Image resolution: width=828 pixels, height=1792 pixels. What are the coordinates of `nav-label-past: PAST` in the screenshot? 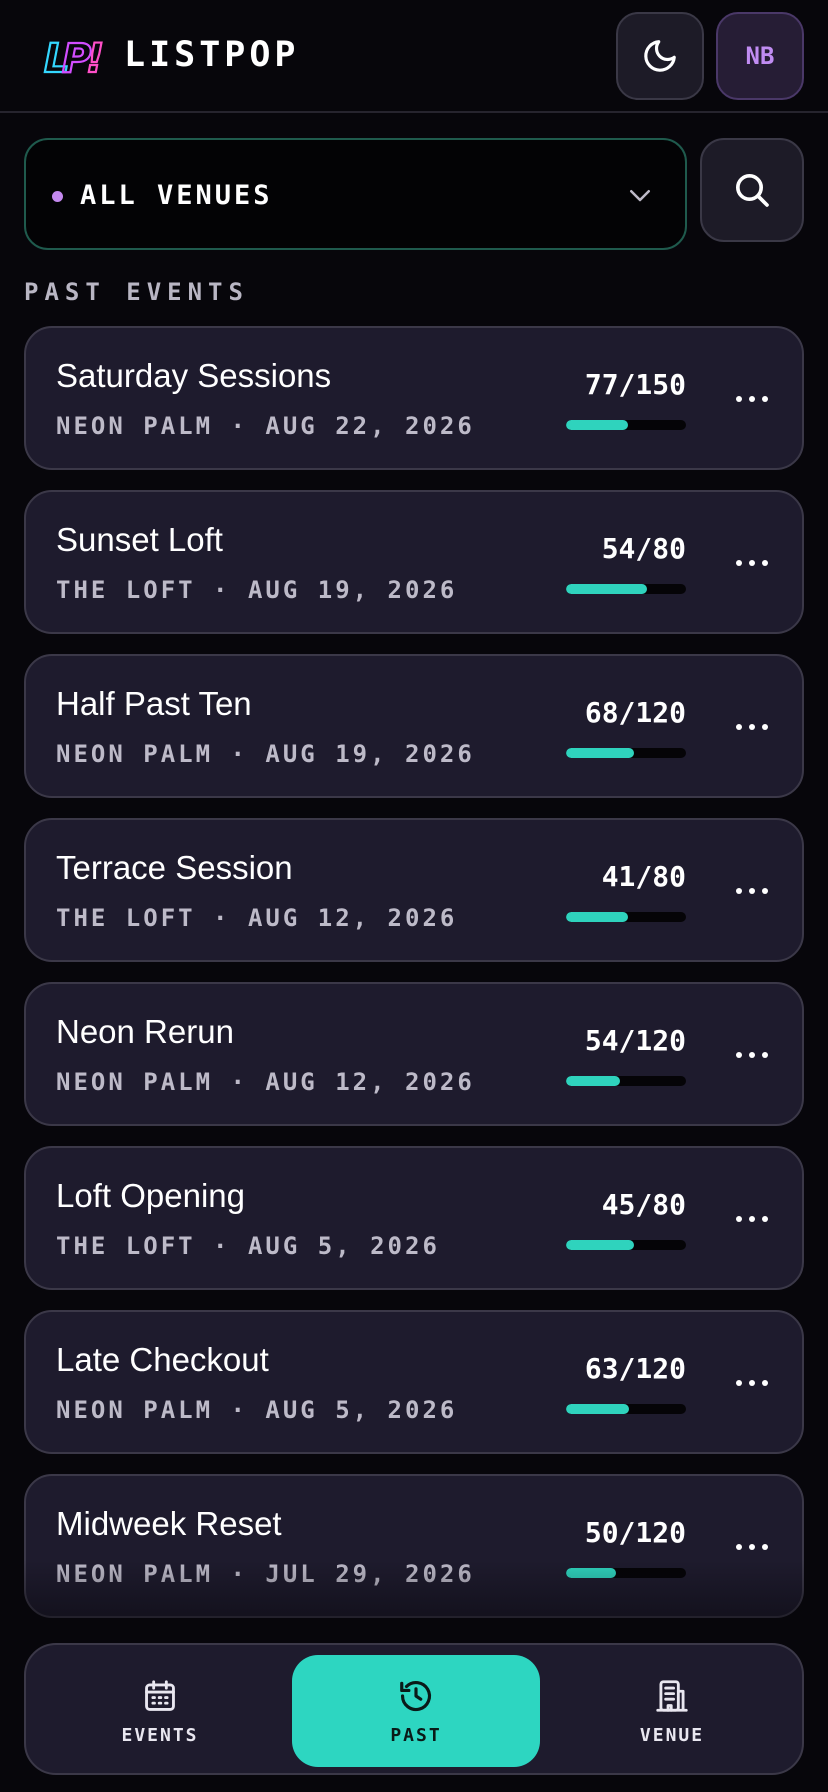 It's located at (416, 1735).